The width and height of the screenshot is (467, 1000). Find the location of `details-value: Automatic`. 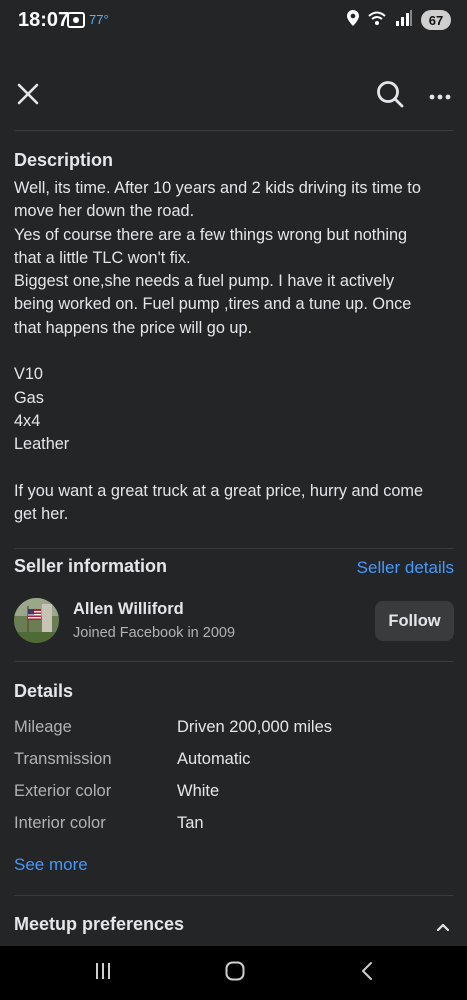

details-value: Automatic is located at coordinates (214, 759).